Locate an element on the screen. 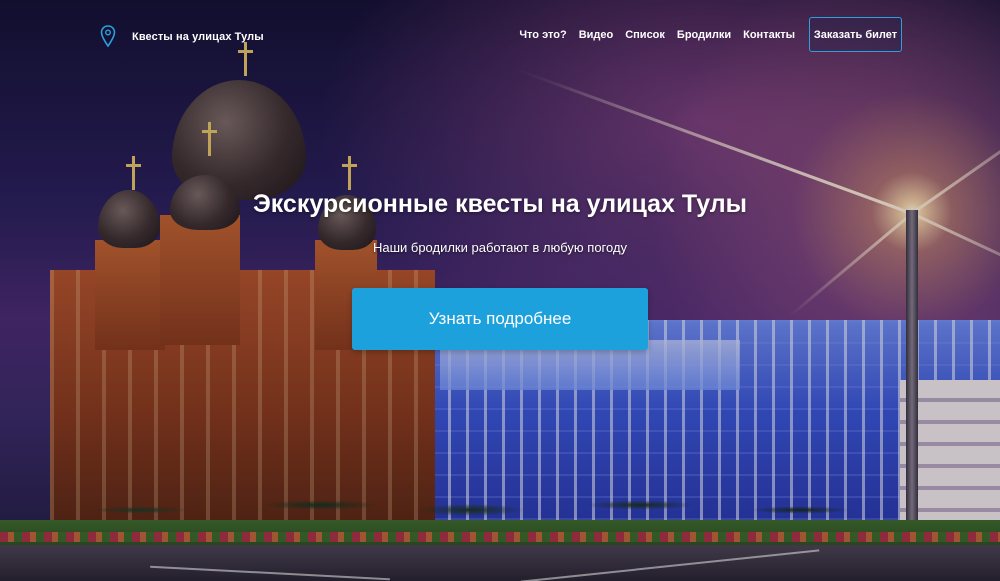  brand-title: Квесты на улицах Тулы is located at coordinates (198, 37).